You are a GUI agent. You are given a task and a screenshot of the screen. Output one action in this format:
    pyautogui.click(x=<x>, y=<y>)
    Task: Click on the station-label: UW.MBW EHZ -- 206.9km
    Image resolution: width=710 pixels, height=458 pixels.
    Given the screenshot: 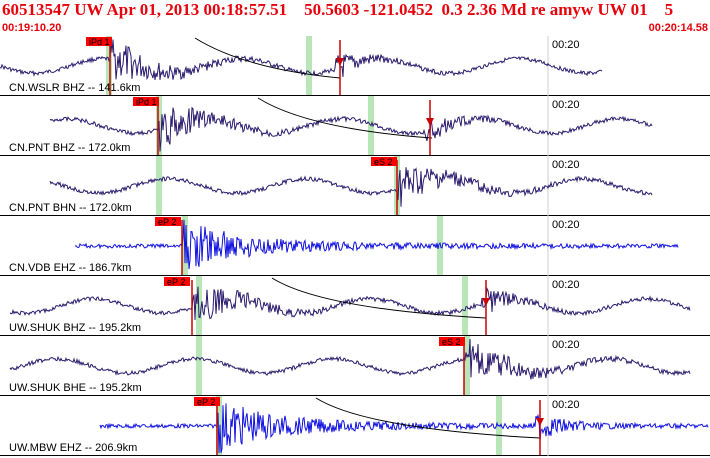 What is the action you would take?
    pyautogui.click(x=73, y=448)
    